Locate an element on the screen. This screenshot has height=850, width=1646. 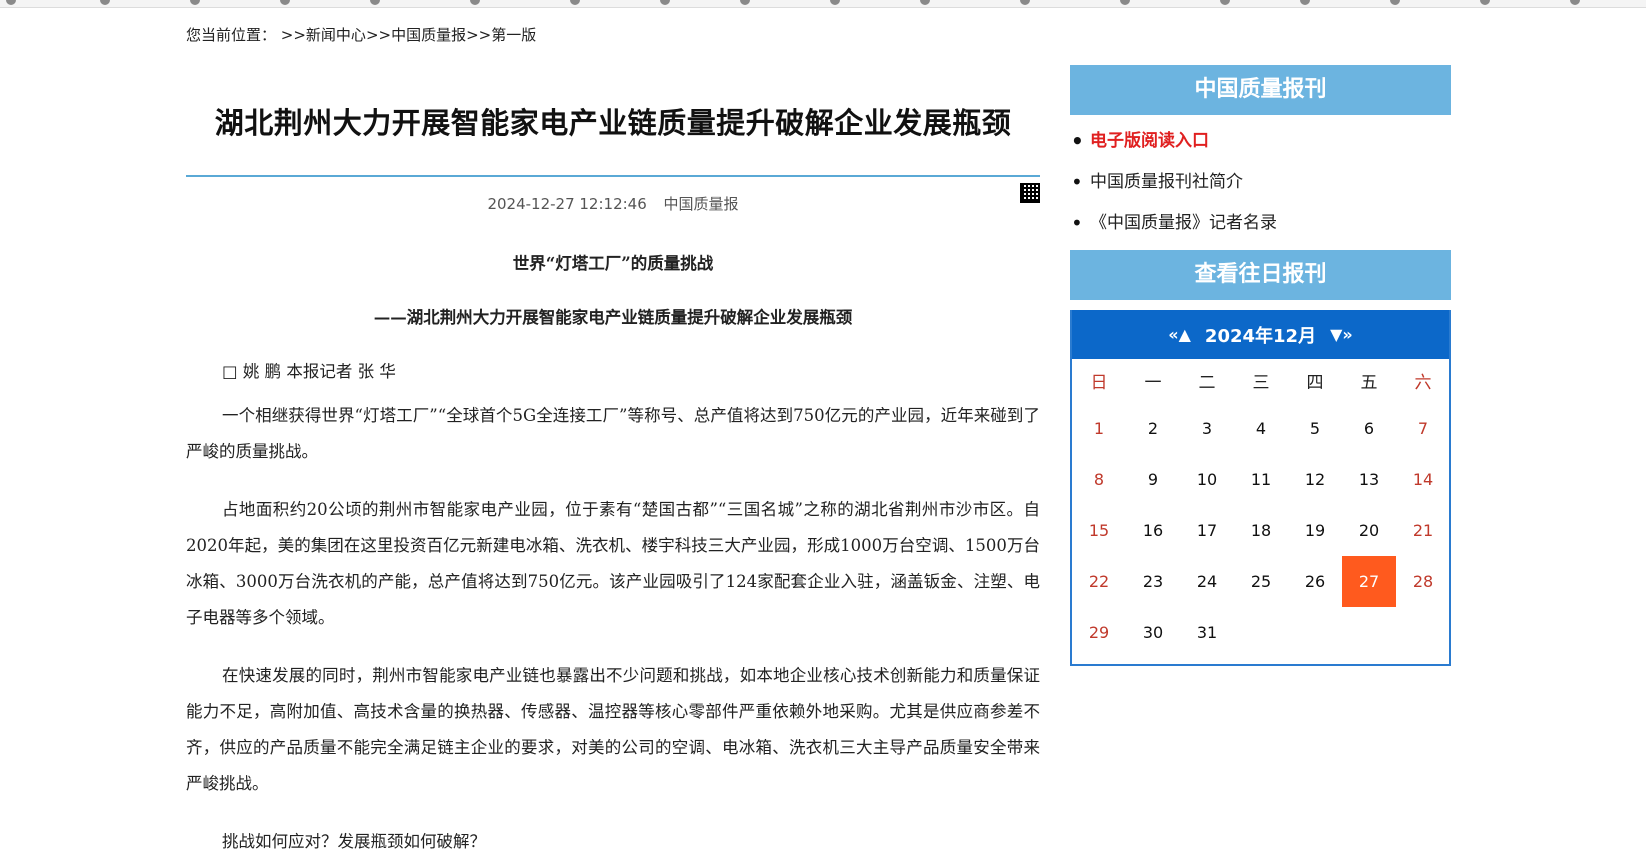
calendar-day: 10 is located at coordinates (1207, 479).